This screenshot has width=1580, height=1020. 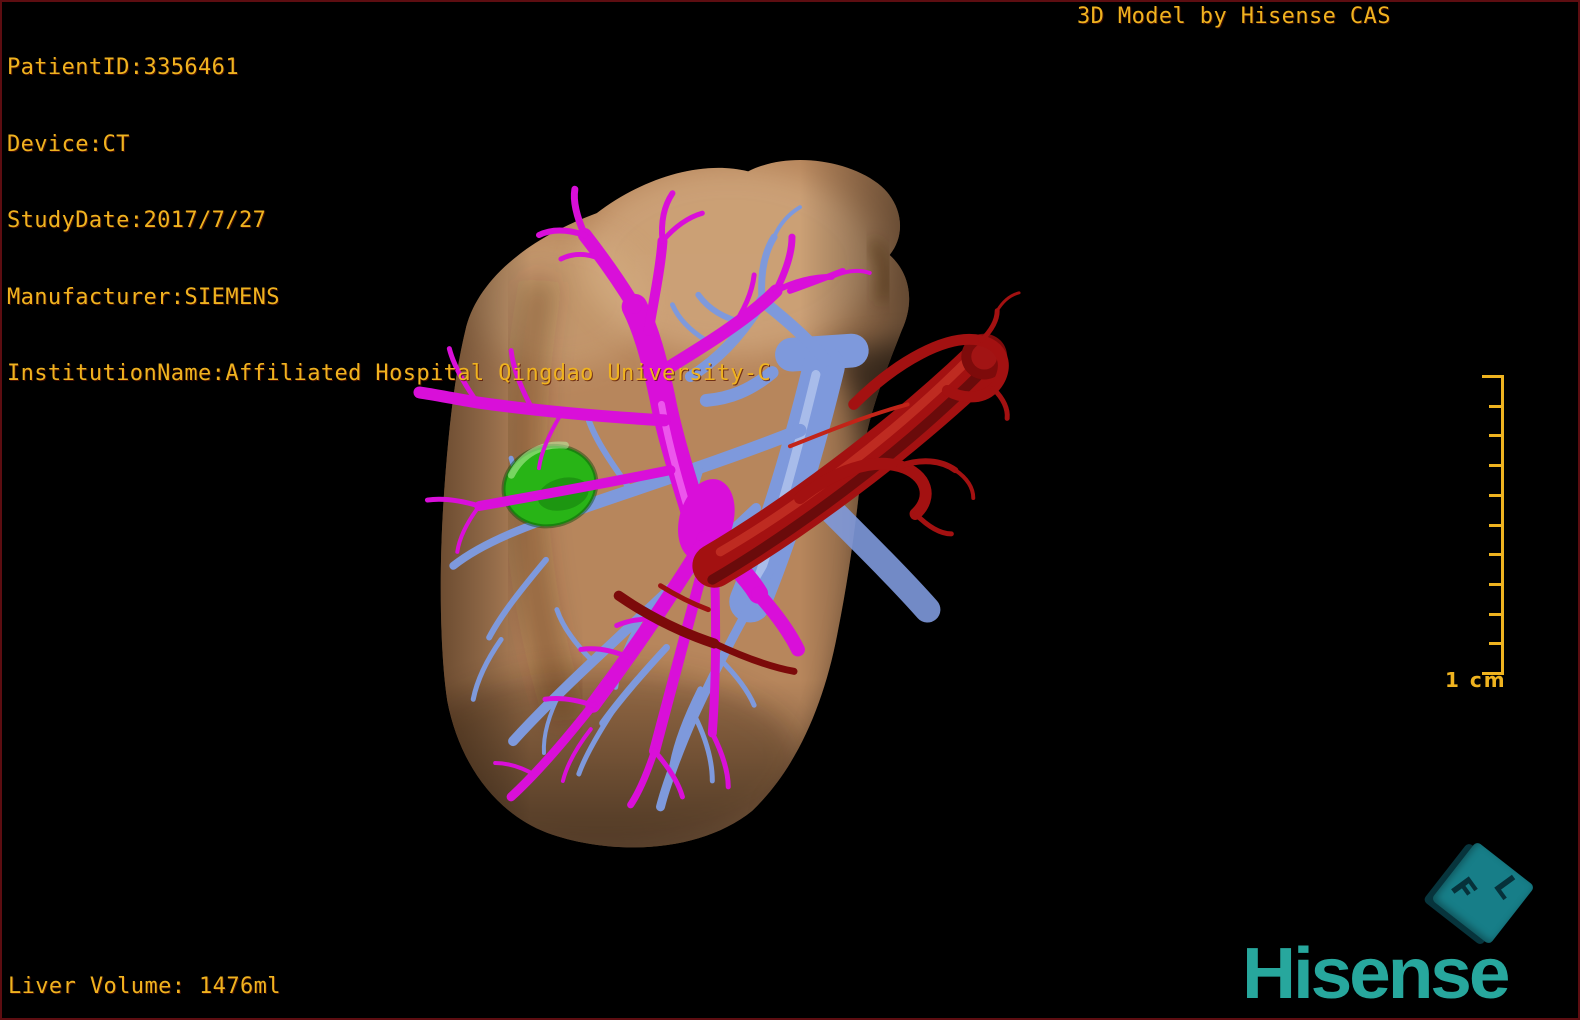 I want to click on hisense-logo: Hisense, so click(x=1376, y=974).